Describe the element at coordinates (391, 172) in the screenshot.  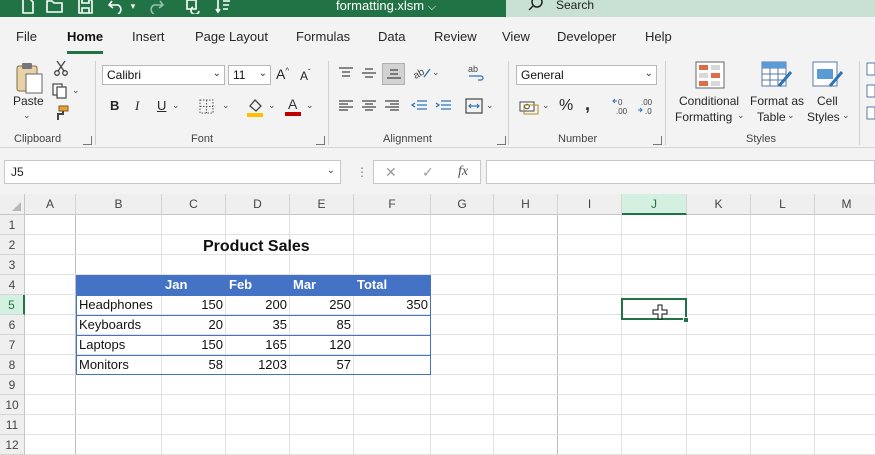
I see `cancel-entry-icon: ✕` at that location.